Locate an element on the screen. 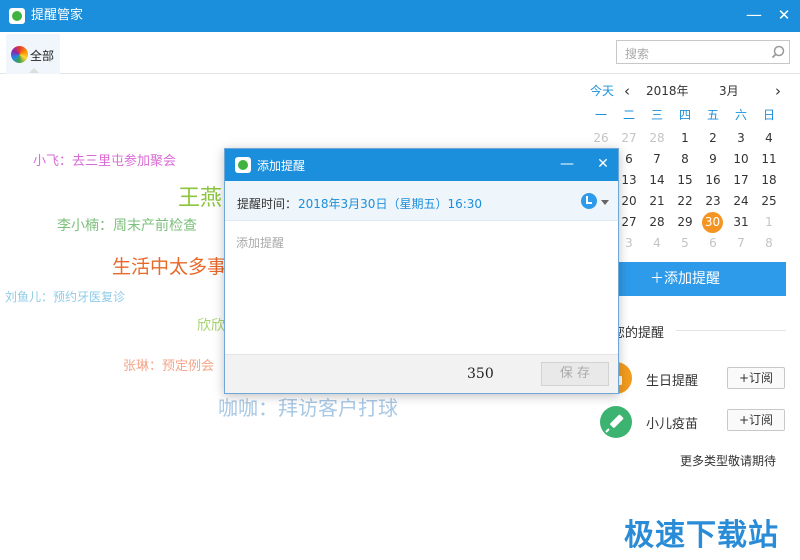 Image resolution: width=800 pixels, height=560 pixels. dialog-close-button: ✕ is located at coordinates (603, 164).